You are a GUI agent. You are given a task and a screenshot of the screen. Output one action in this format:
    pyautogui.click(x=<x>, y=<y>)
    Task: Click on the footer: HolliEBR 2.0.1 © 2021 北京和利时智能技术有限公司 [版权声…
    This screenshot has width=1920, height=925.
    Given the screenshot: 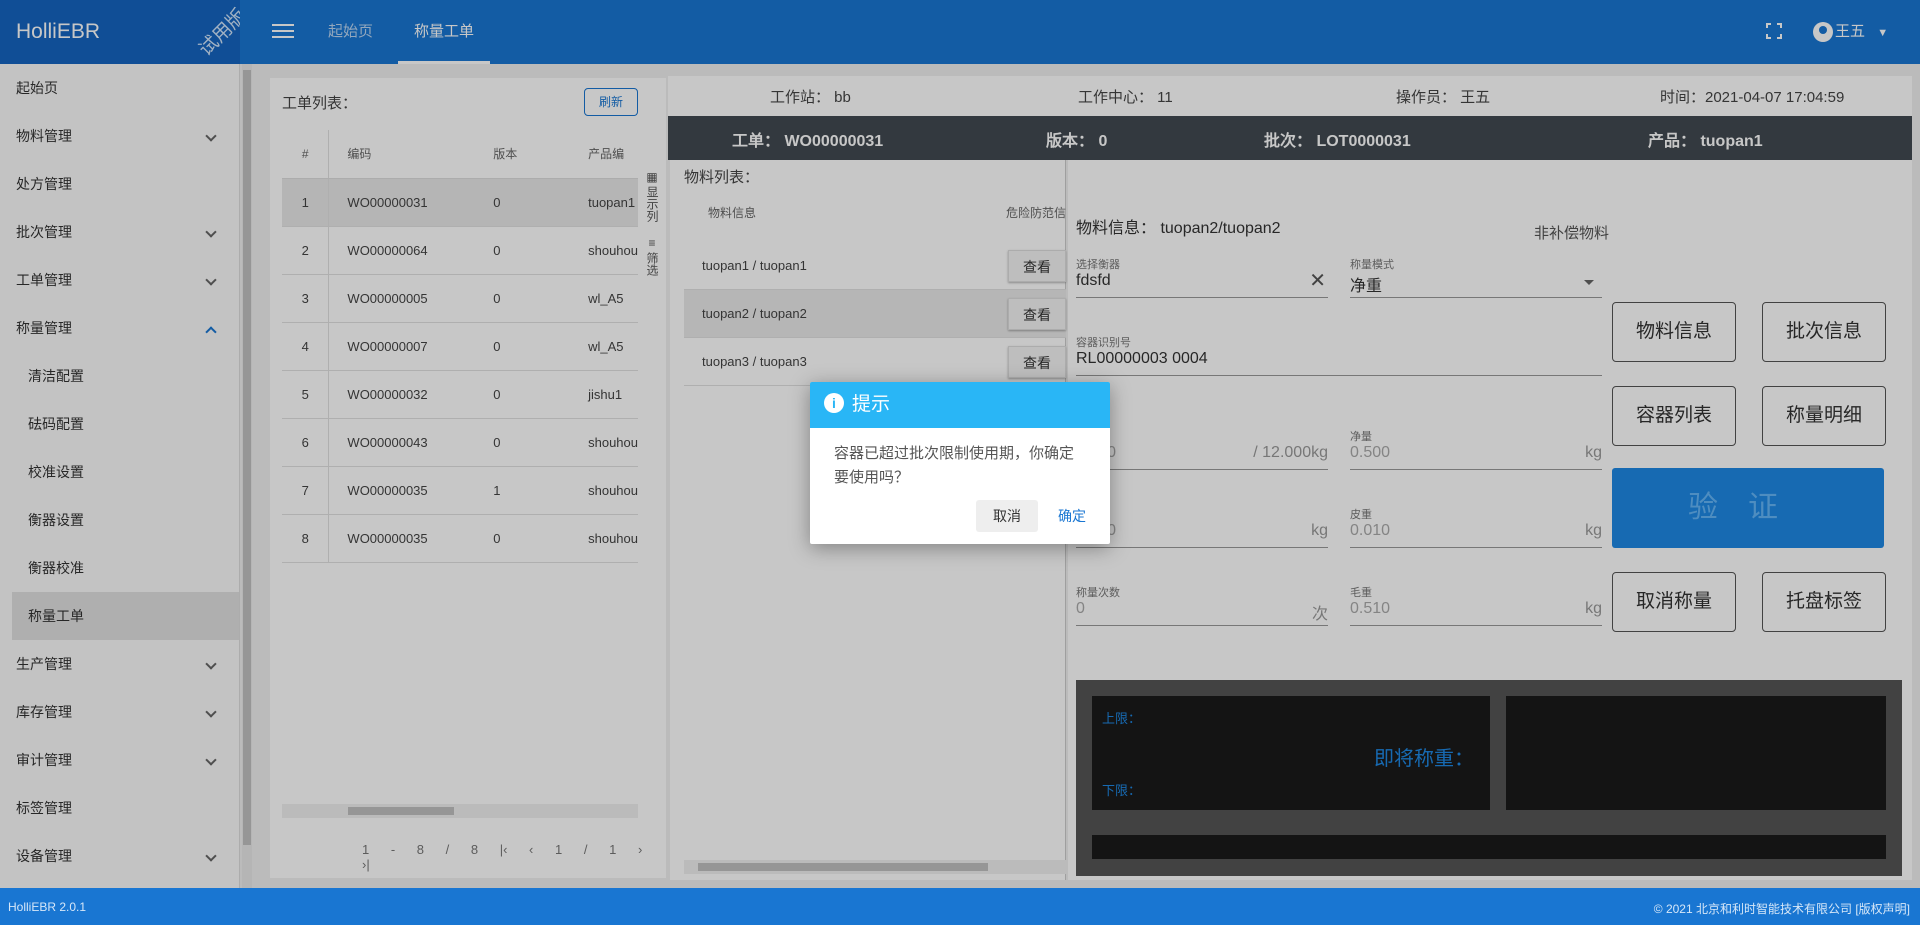 What is the action you would take?
    pyautogui.click(x=960, y=906)
    